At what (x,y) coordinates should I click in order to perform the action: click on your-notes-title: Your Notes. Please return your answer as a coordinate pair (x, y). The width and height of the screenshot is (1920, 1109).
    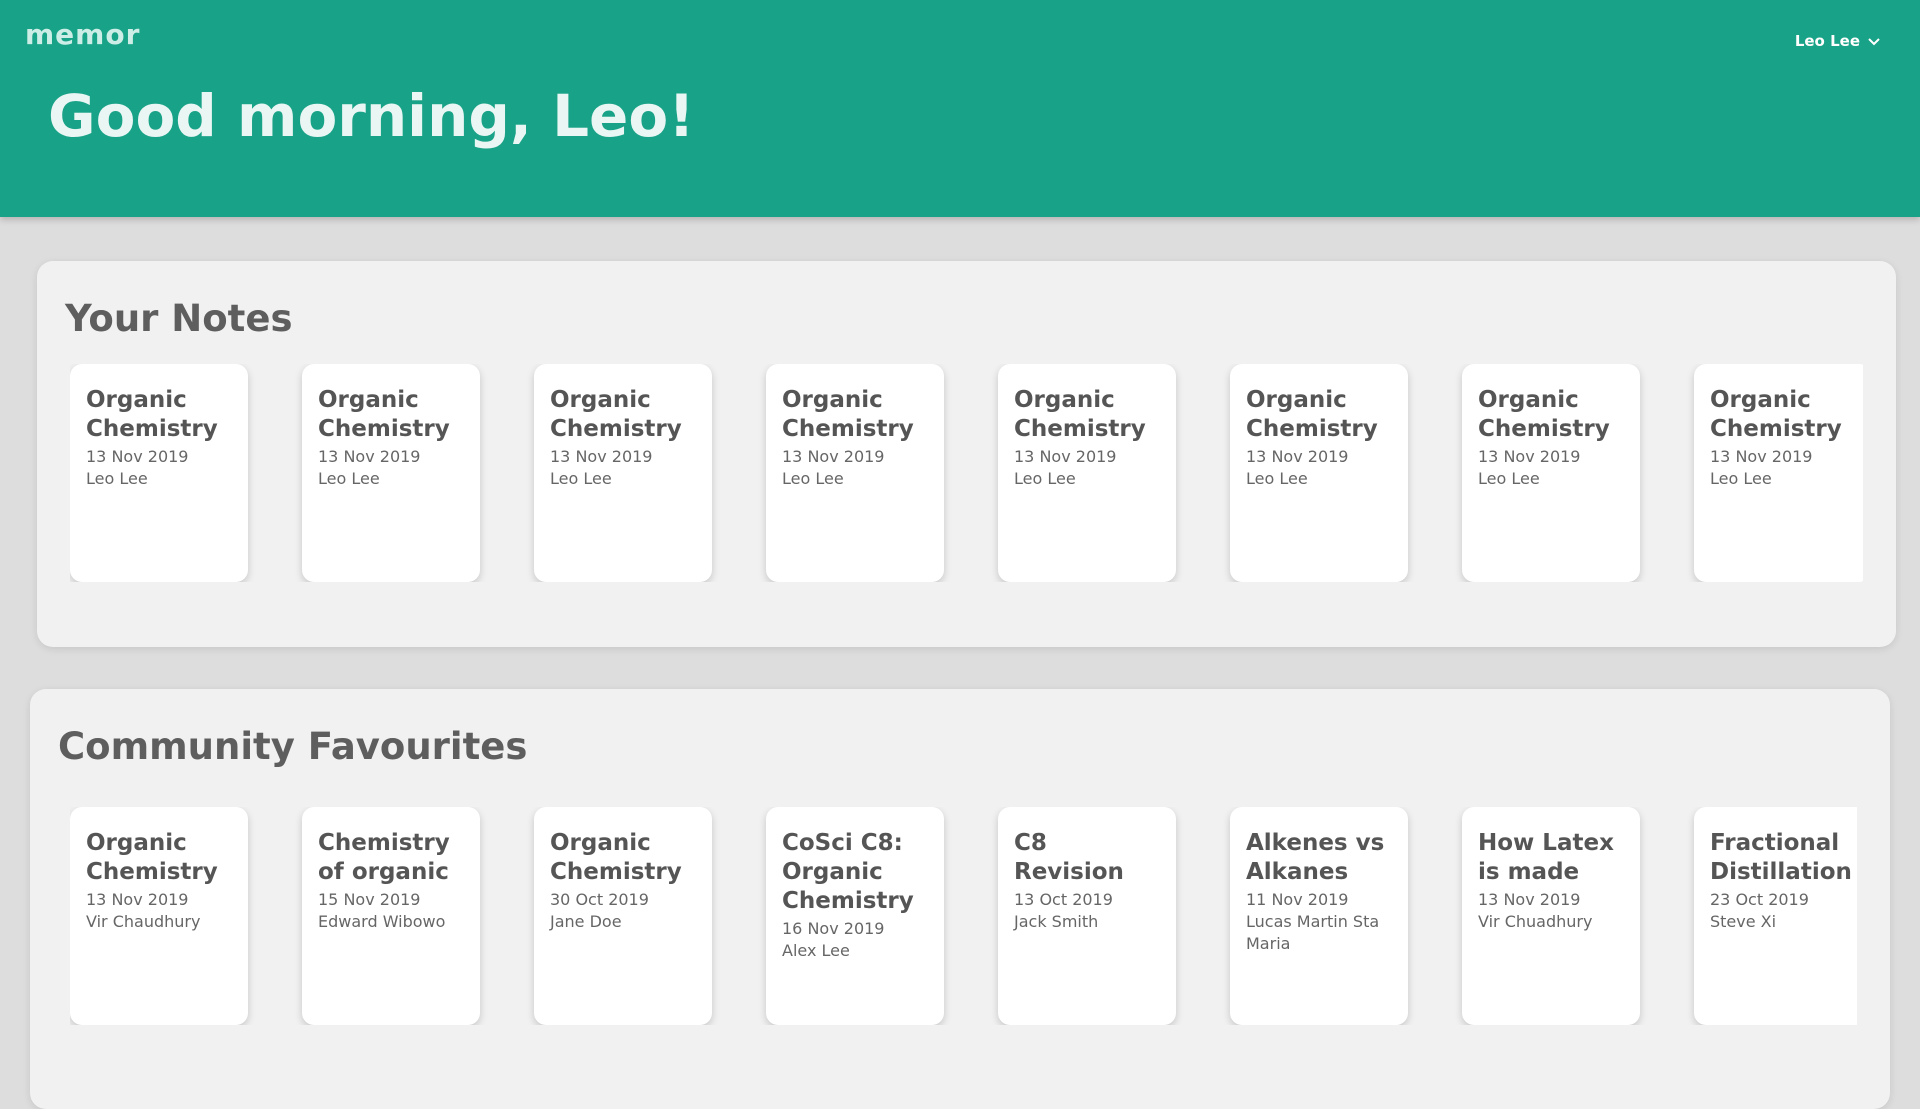
    Looking at the image, I should click on (179, 318).